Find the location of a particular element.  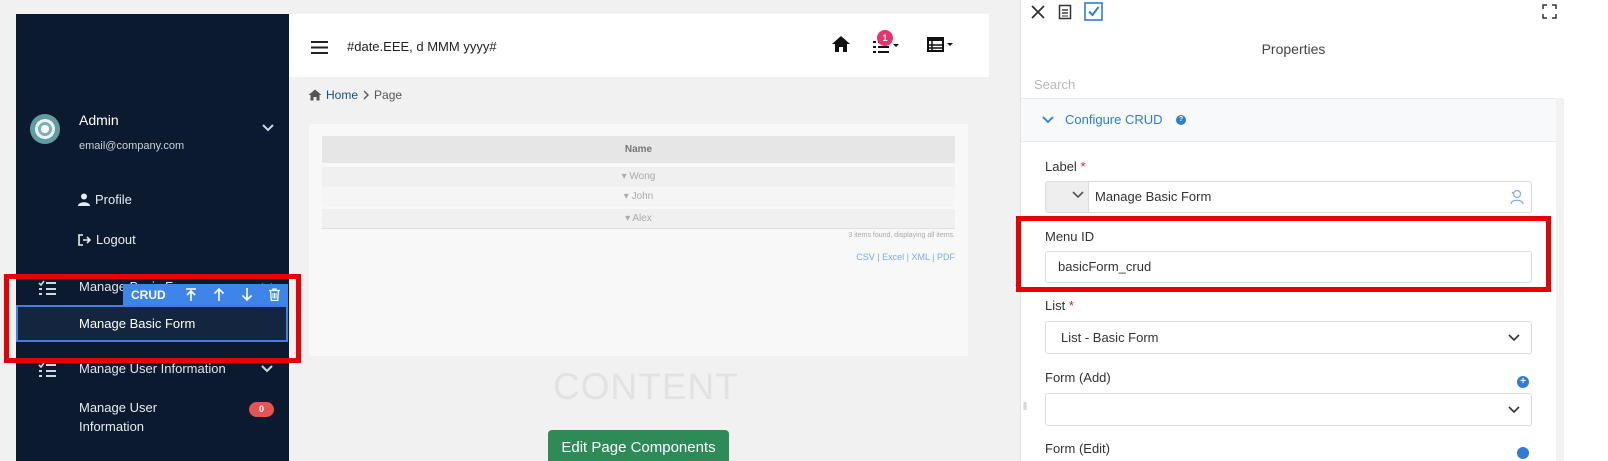

logout-label: Logout is located at coordinates (116, 239).